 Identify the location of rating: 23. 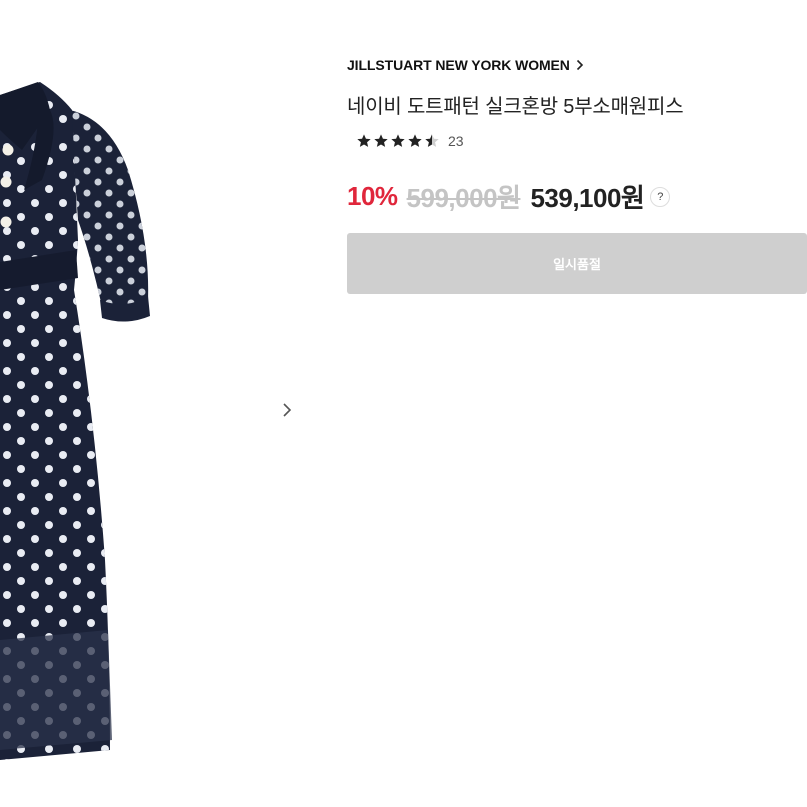
(410, 141).